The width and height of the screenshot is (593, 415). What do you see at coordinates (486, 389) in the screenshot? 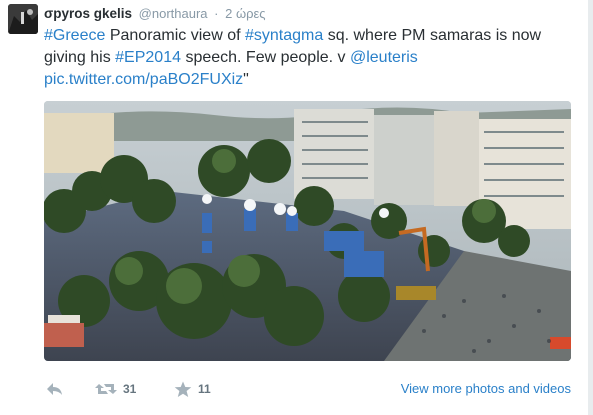
I see `view-more-photos-link: View more photos and videos` at bounding box center [486, 389].